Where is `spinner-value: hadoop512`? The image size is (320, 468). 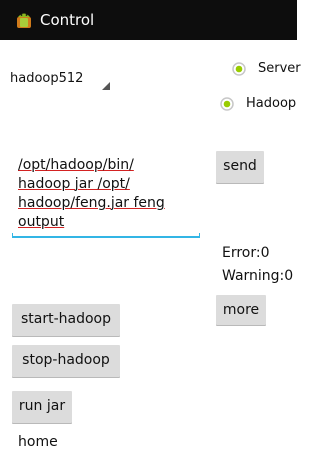 spinner-value: hadoop512 is located at coordinates (47, 78).